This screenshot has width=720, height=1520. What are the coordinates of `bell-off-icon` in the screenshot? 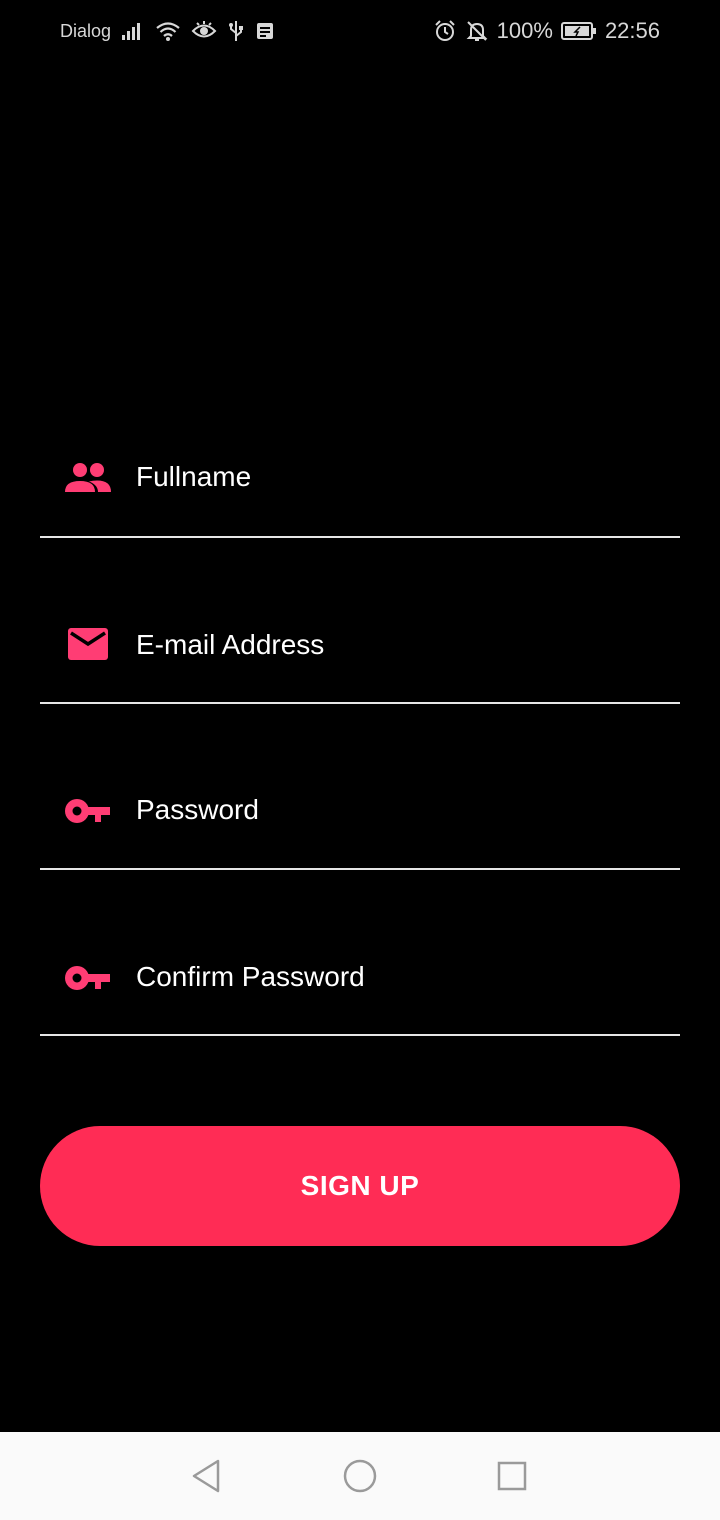 It's located at (477, 31).